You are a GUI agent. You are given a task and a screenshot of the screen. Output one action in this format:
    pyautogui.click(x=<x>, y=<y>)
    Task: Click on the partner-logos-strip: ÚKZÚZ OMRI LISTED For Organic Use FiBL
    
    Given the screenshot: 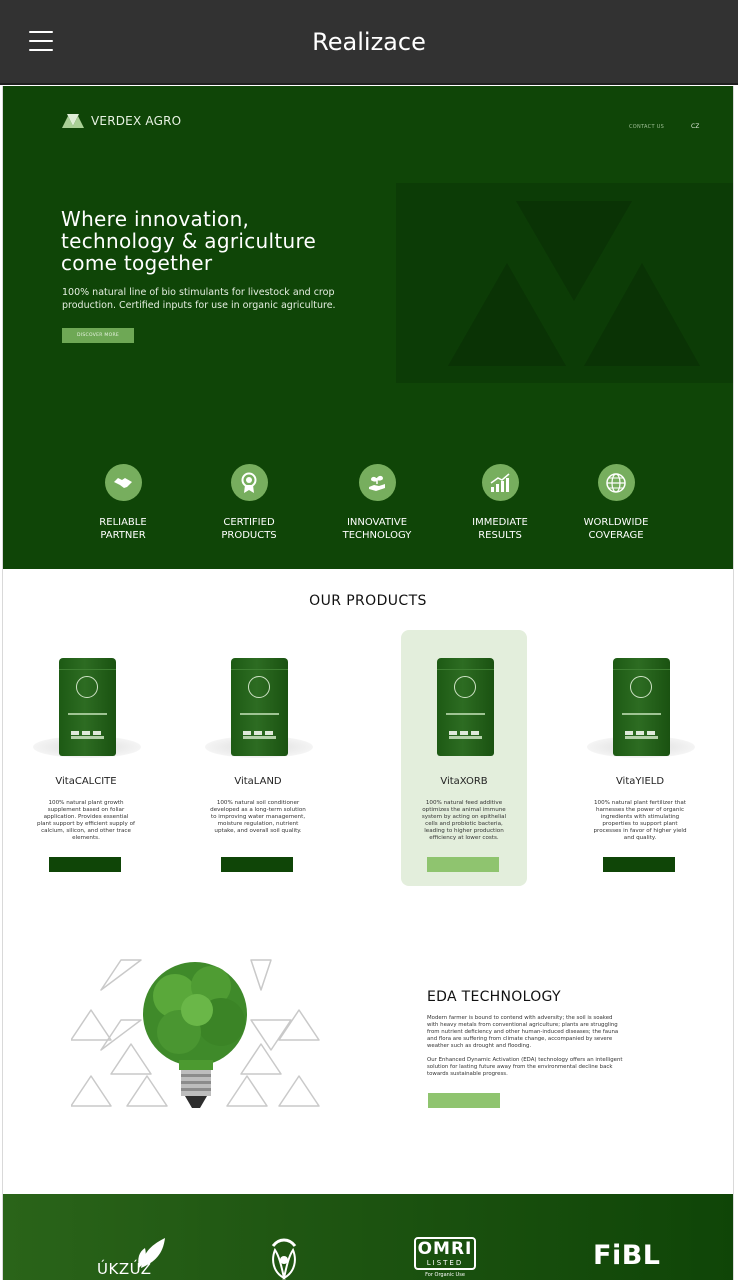 What is the action you would take?
    pyautogui.click(x=368, y=1237)
    